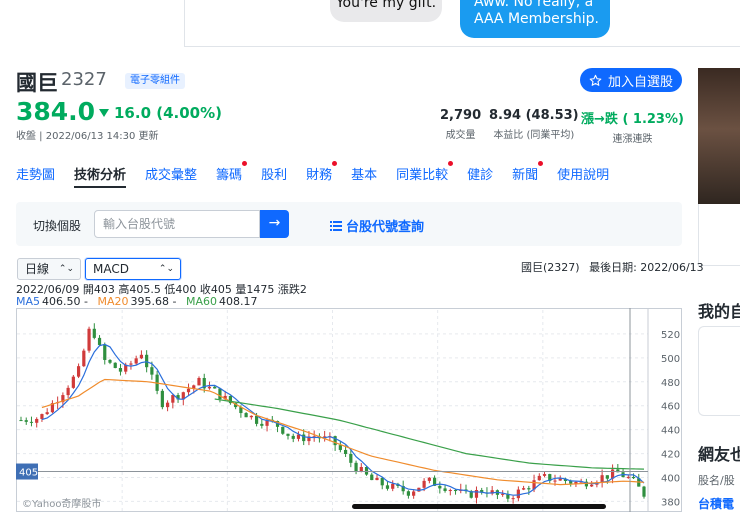 The image size is (740, 514). What do you see at coordinates (84, 79) in the screenshot?
I see `stock-code: 2327` at bounding box center [84, 79].